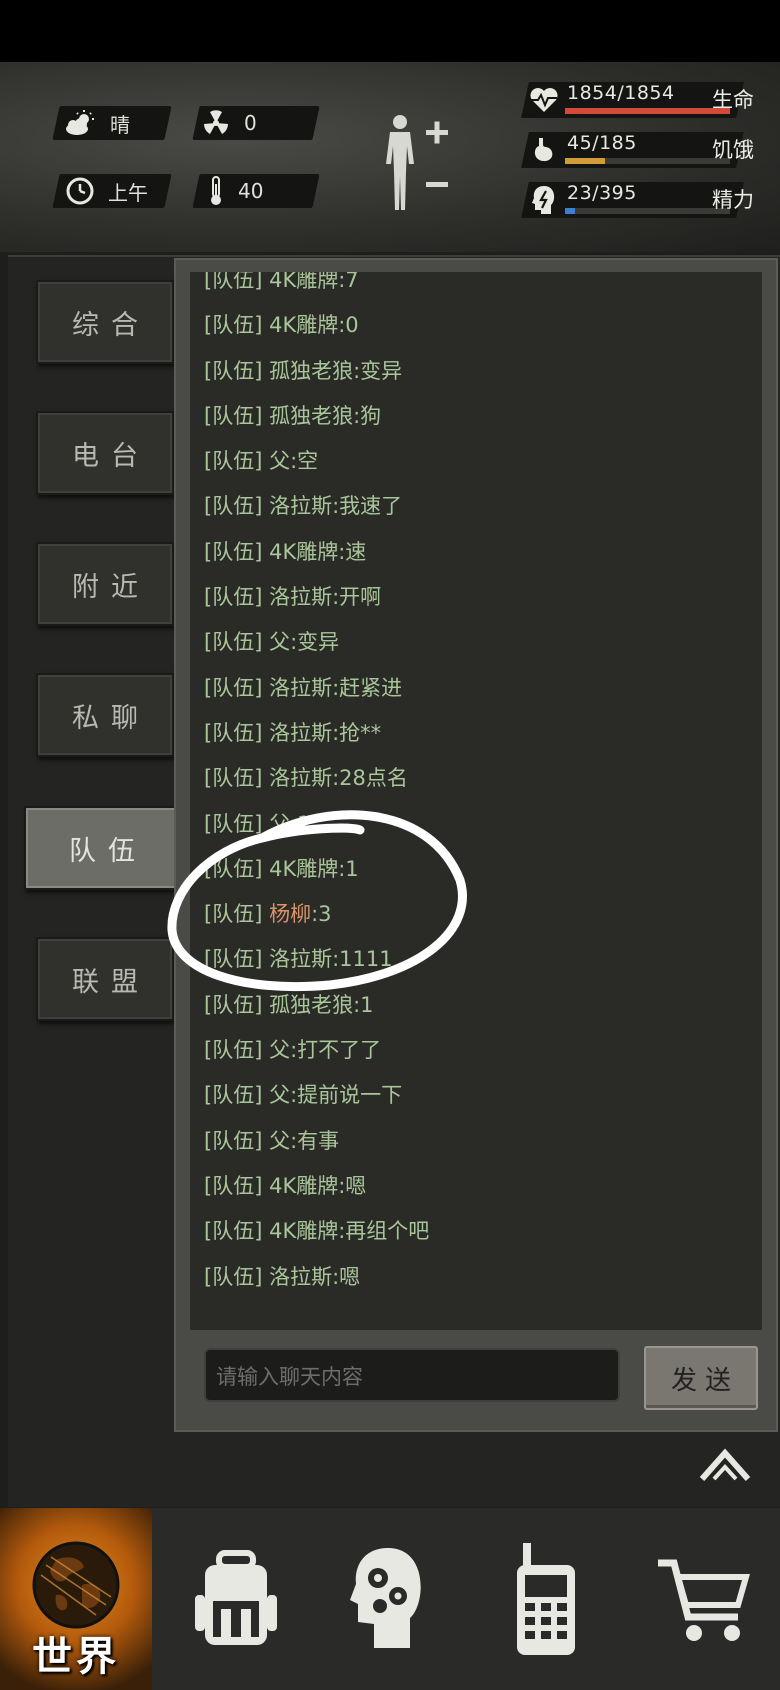  I want to click on chat-message: [队伍] 父:打不了了, so click(316, 1050).